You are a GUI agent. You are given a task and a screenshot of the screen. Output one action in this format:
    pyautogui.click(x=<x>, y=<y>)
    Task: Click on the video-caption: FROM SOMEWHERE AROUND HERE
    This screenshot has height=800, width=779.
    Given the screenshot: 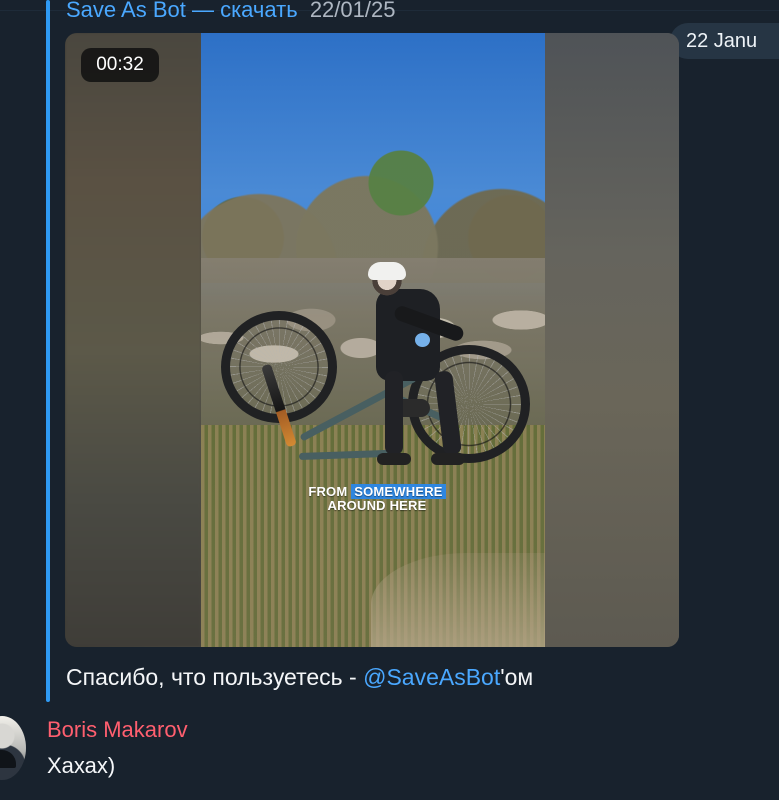 What is the action you would take?
    pyautogui.click(x=377, y=498)
    